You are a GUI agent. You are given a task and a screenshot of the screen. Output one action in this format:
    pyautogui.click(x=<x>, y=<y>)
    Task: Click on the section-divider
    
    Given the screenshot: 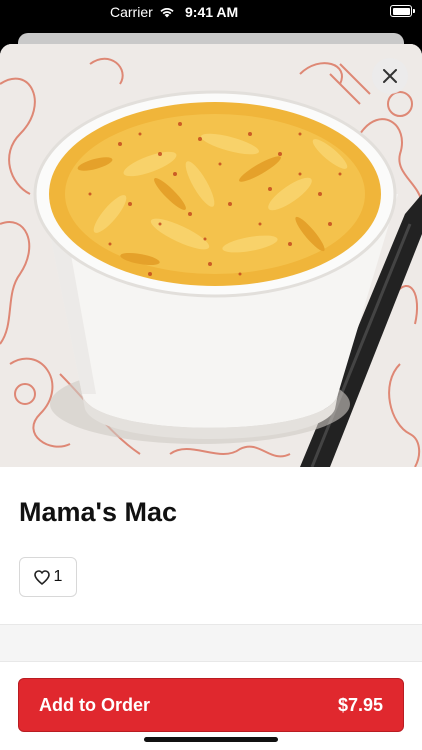 What is the action you would take?
    pyautogui.click(x=211, y=643)
    